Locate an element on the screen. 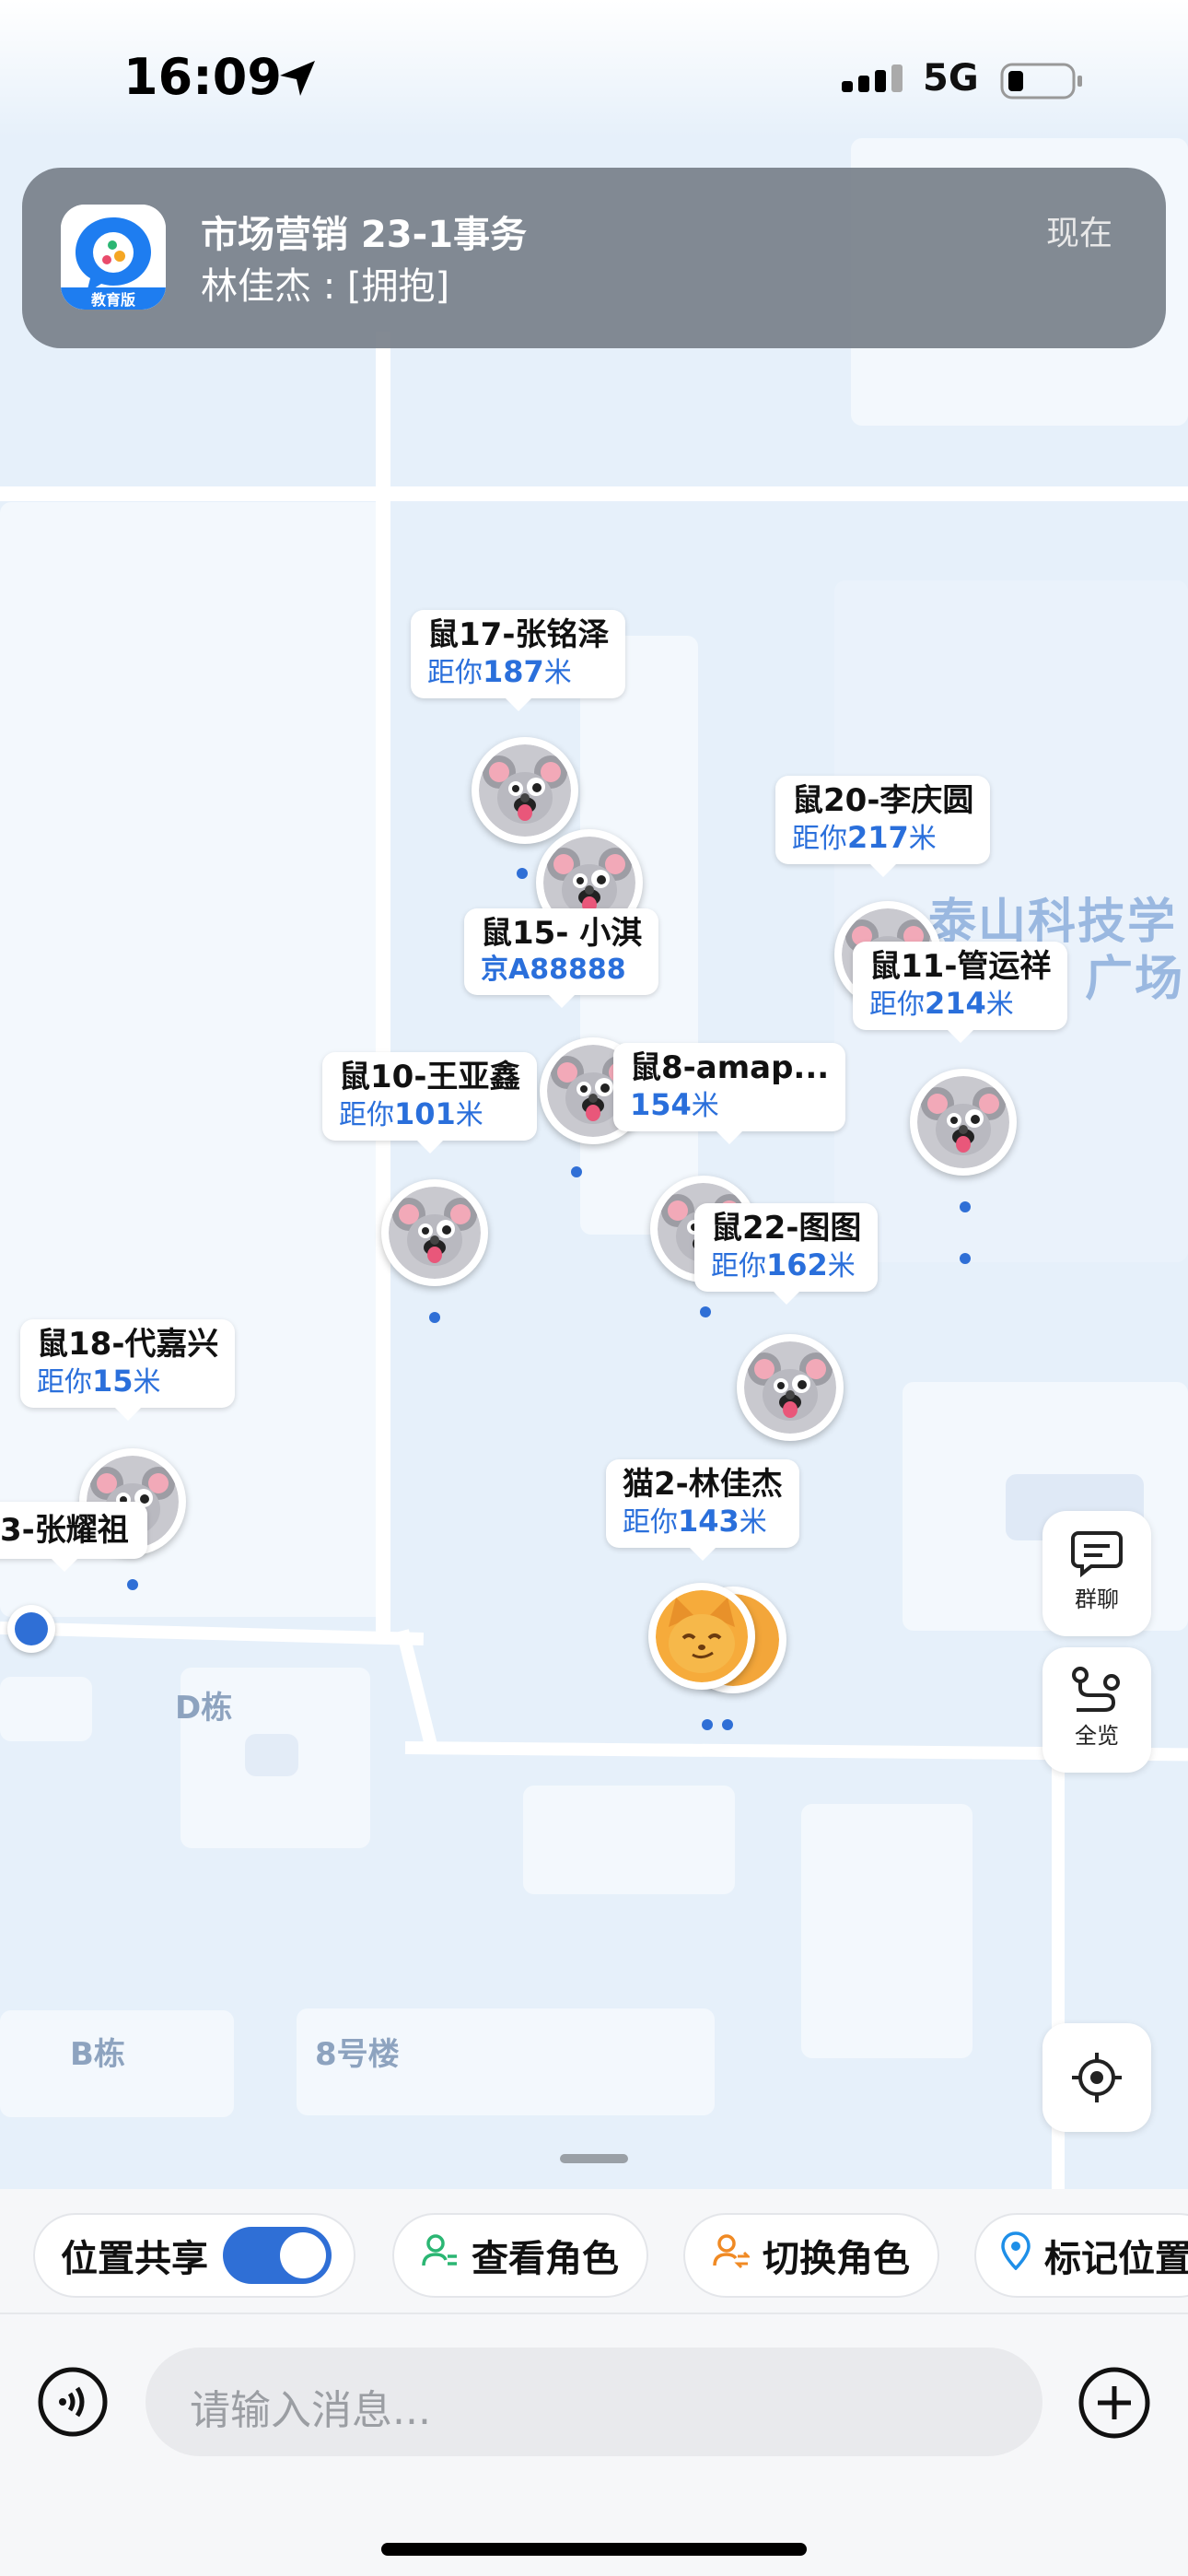 This screenshot has width=1188, height=2576. player-plate: 京A88888 is located at coordinates (553, 970).